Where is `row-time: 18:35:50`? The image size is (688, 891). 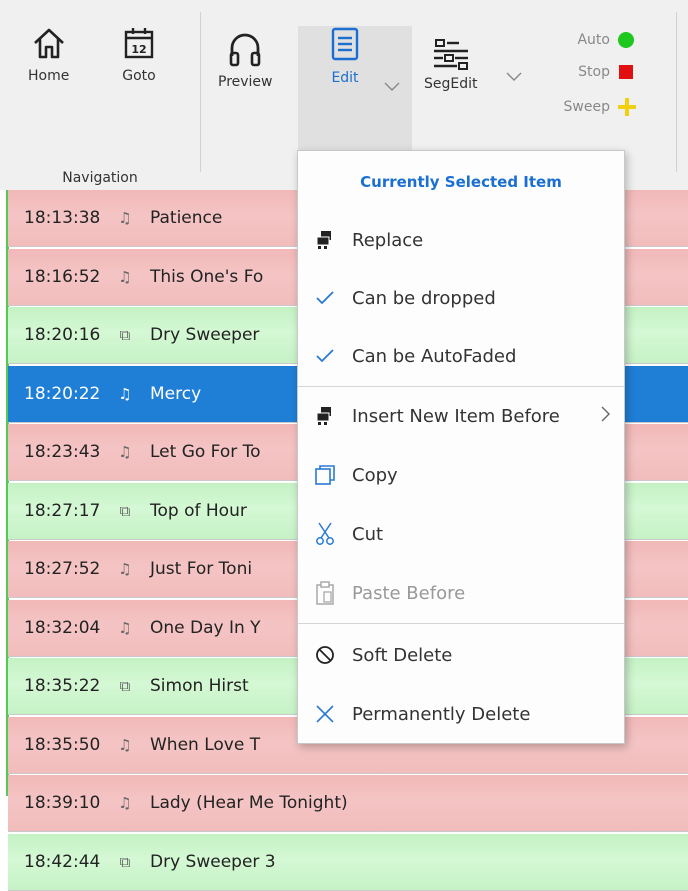
row-time: 18:35:50 is located at coordinates (62, 744).